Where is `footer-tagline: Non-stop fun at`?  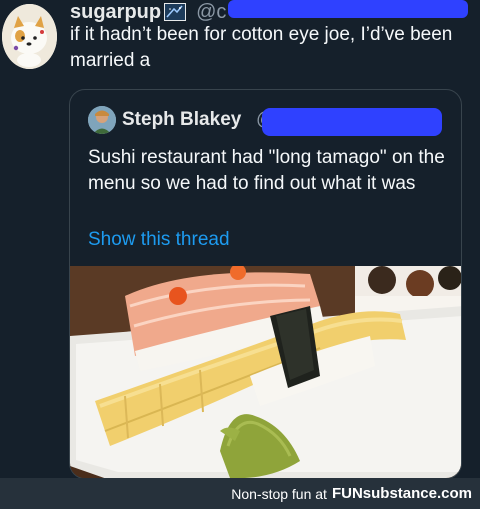 footer-tagline: Non-stop fun at is located at coordinates (279, 493).